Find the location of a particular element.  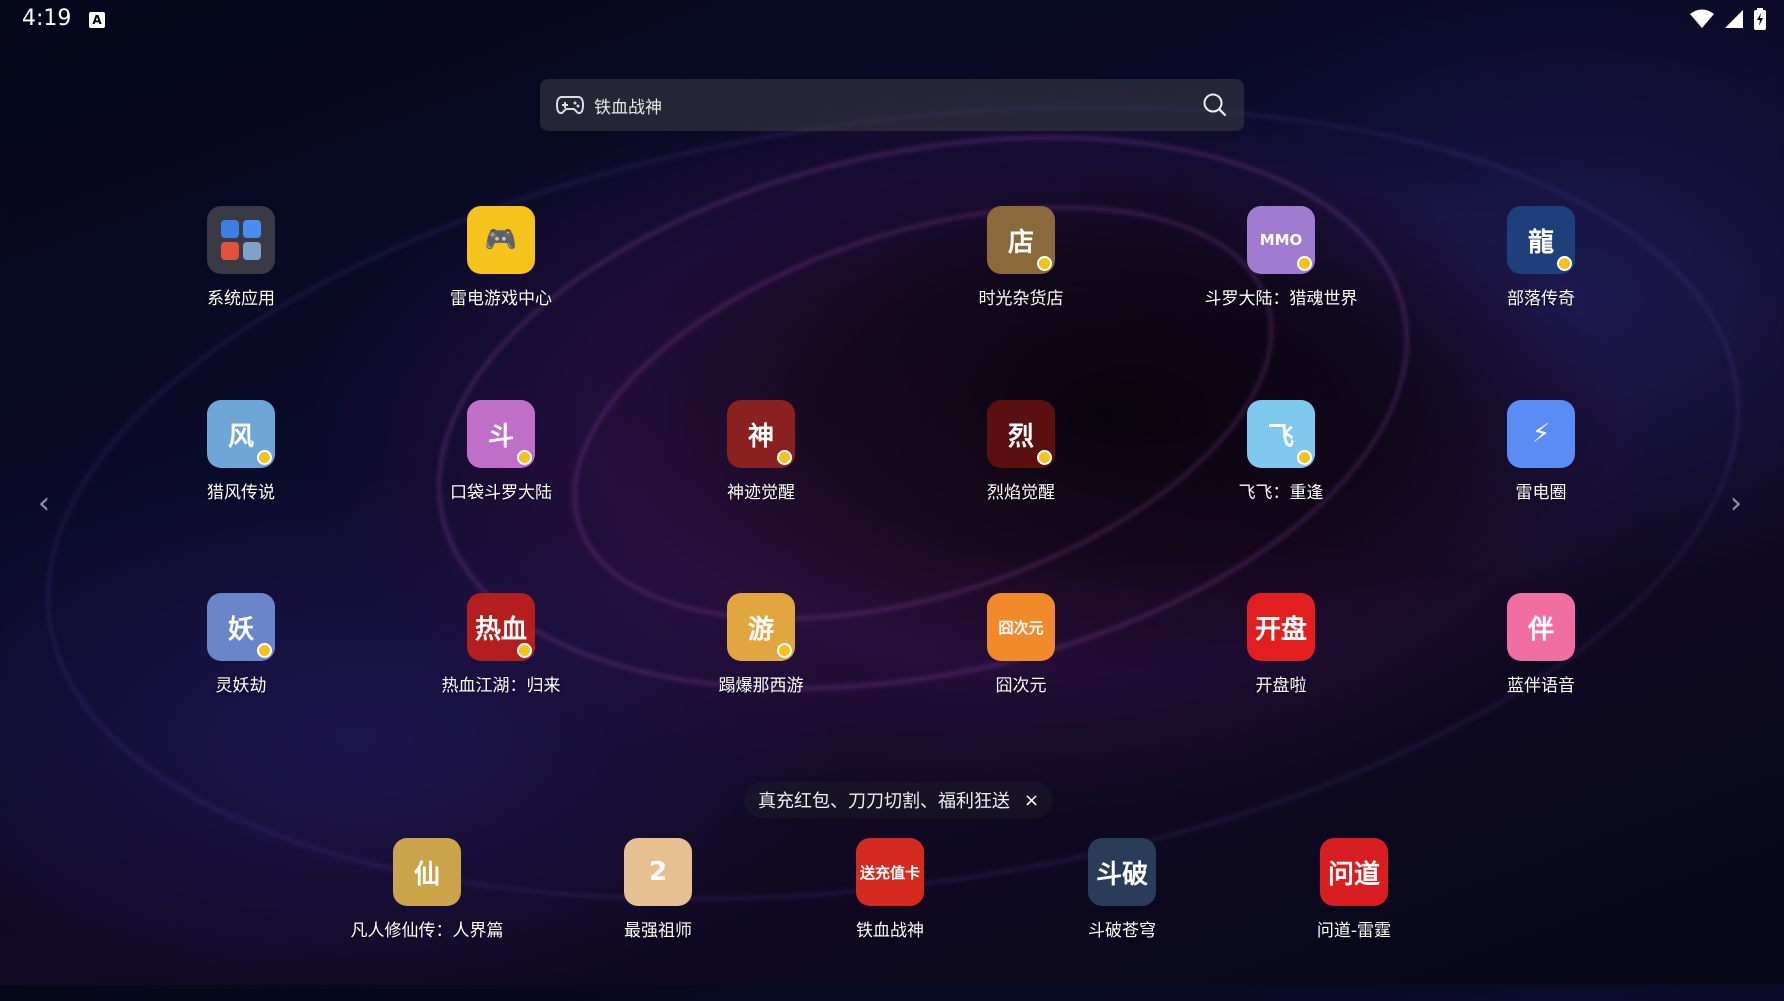

app-icon: 送充值卡 铁血战神 is located at coordinates (890, 889).